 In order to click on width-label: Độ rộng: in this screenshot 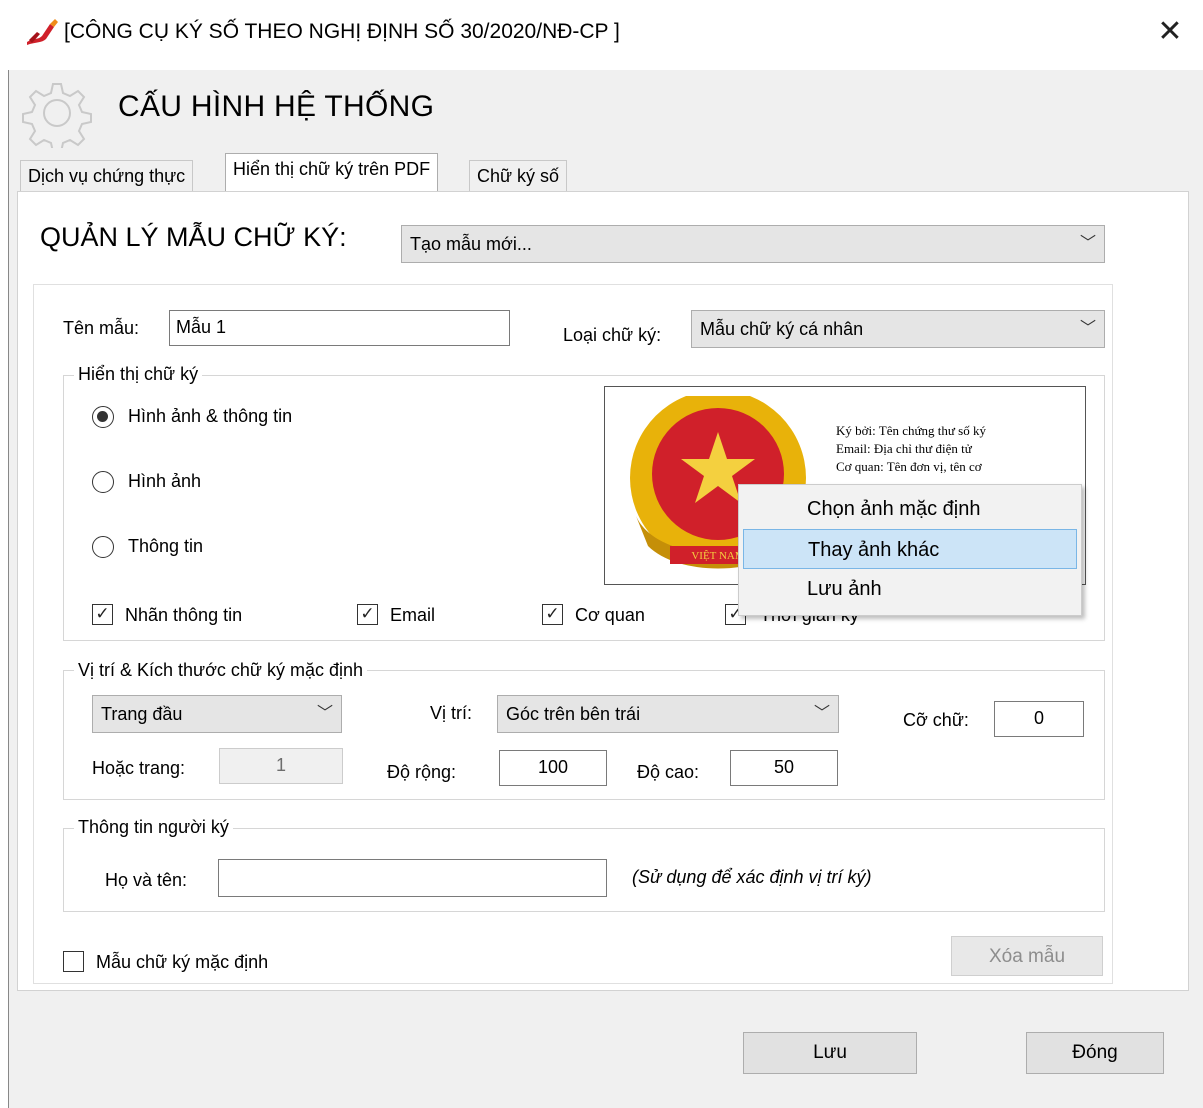, I will do `click(422, 772)`.